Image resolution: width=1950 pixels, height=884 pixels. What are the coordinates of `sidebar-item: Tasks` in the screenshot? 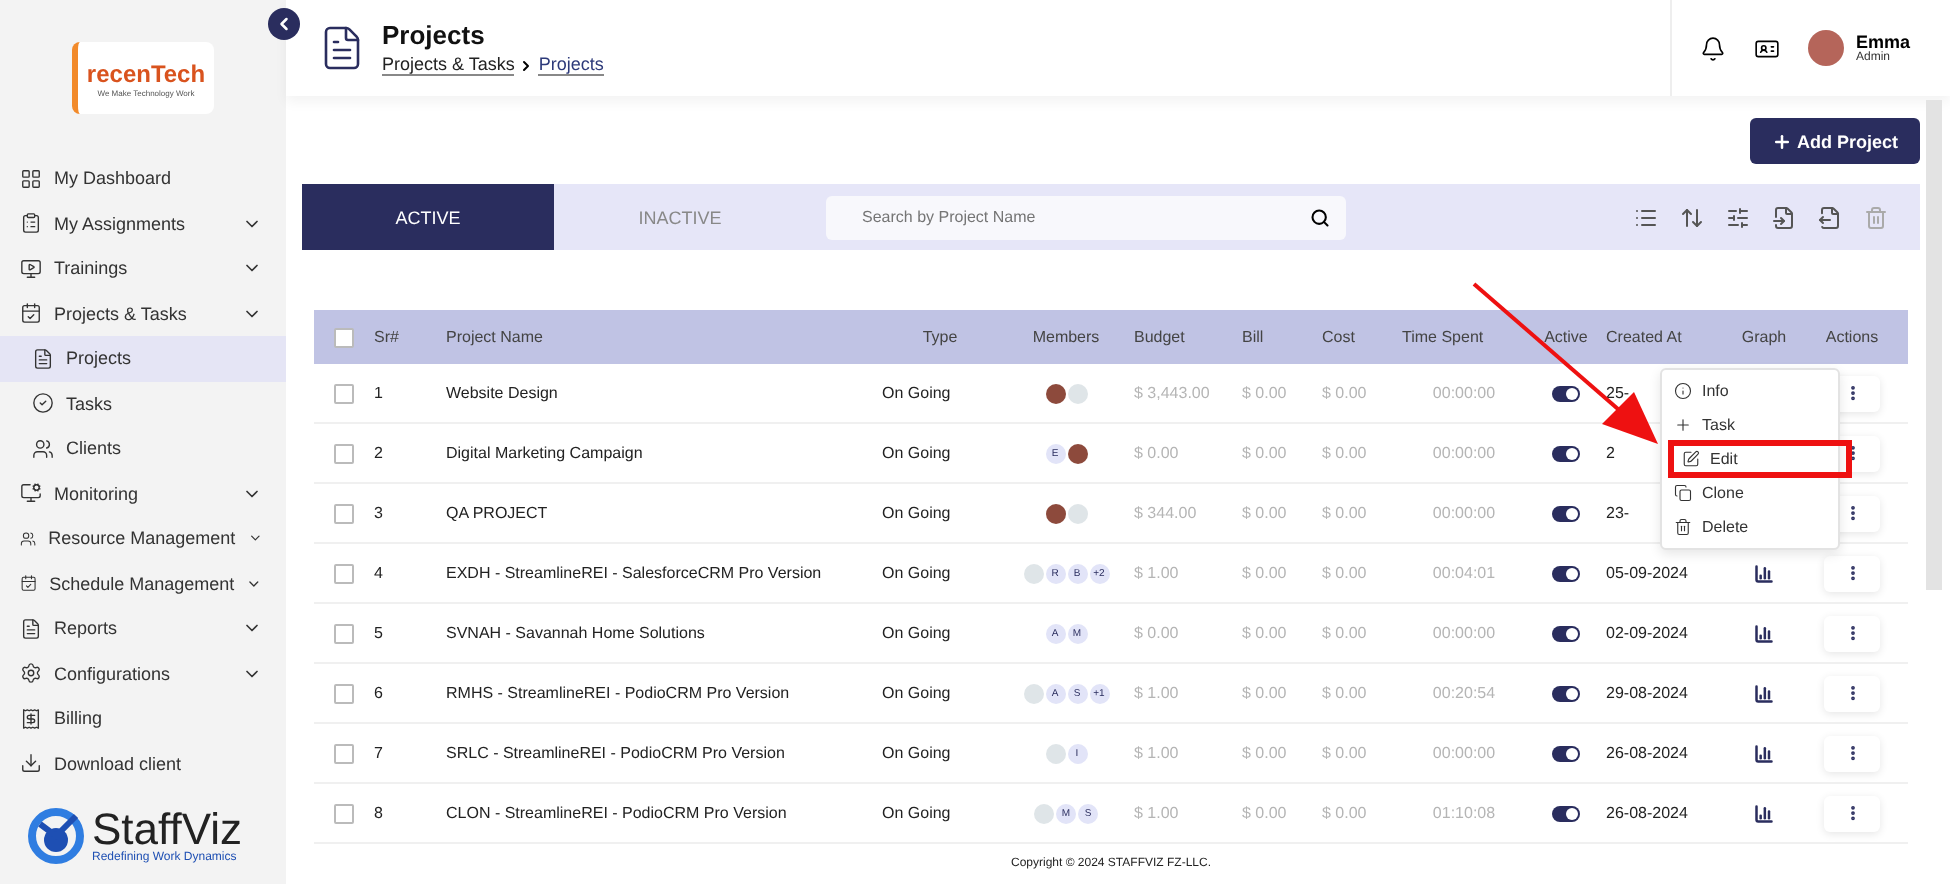 It's located at (143, 404).